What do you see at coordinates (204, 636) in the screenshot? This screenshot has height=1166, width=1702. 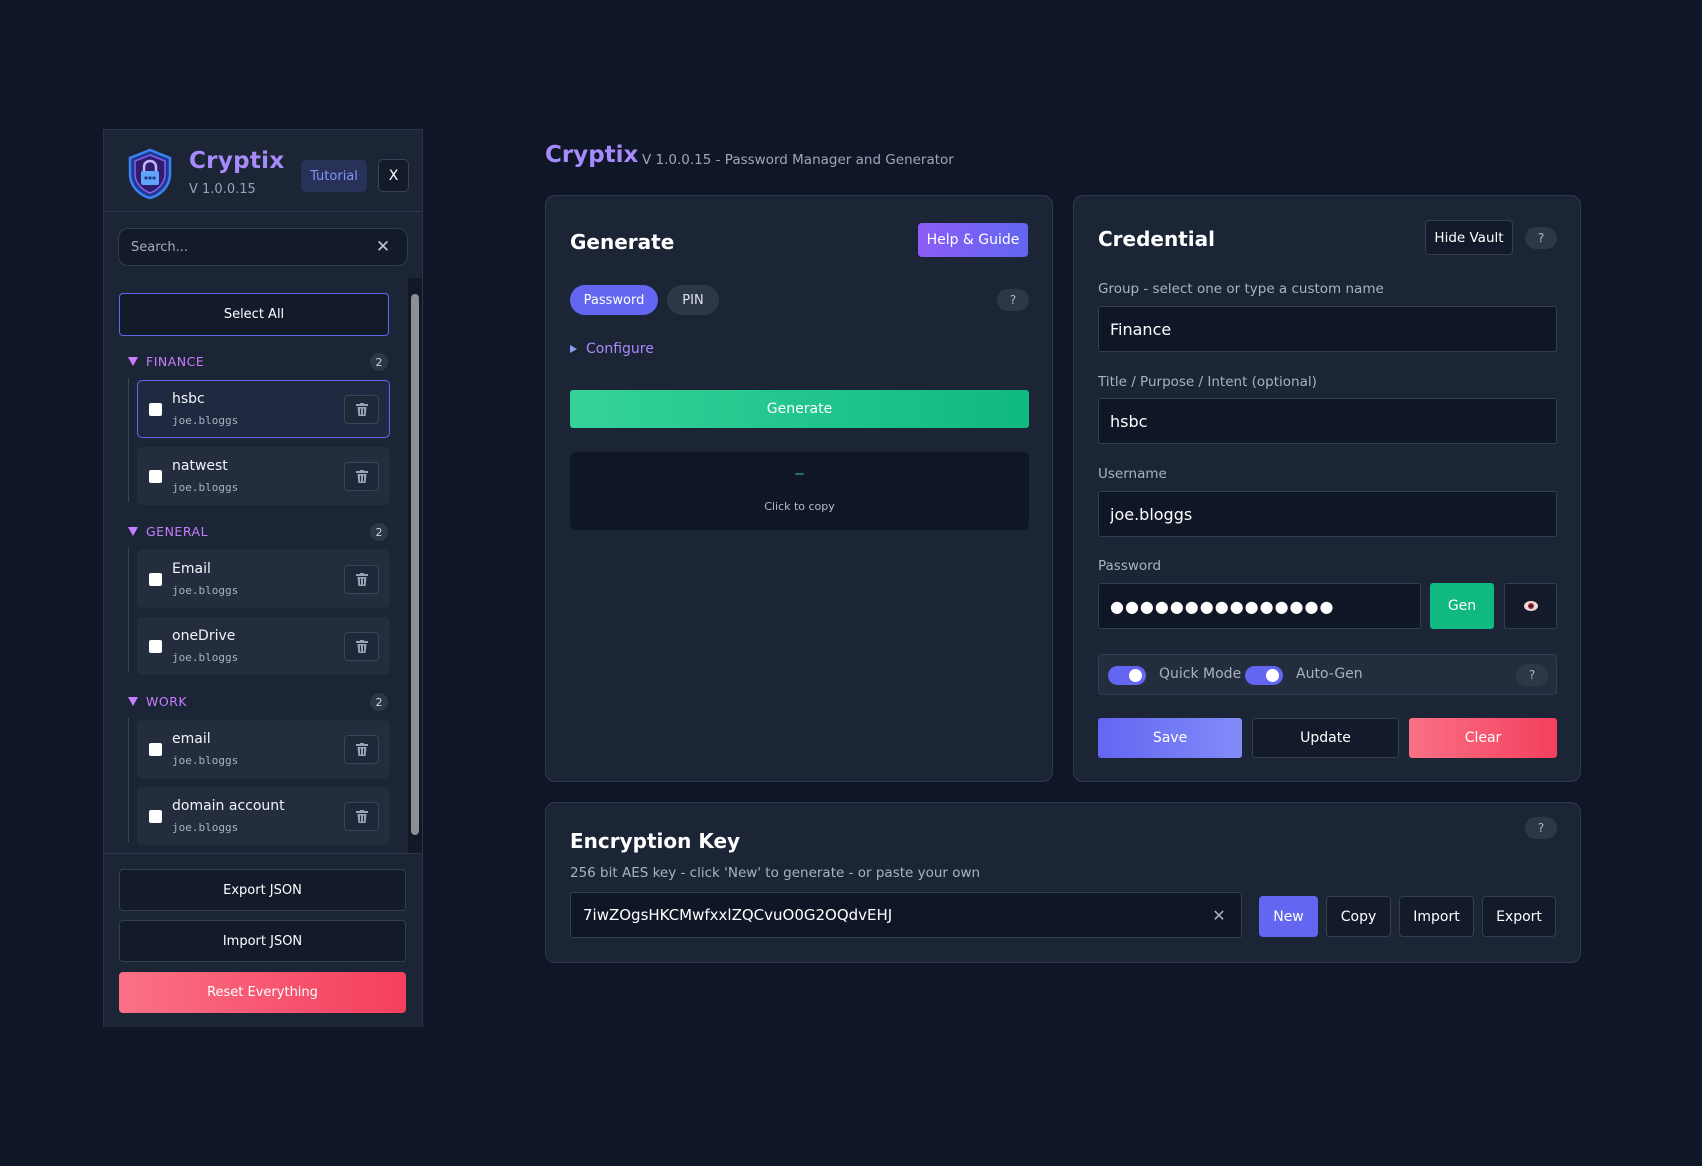 I see `entry-title: oneDrive` at bounding box center [204, 636].